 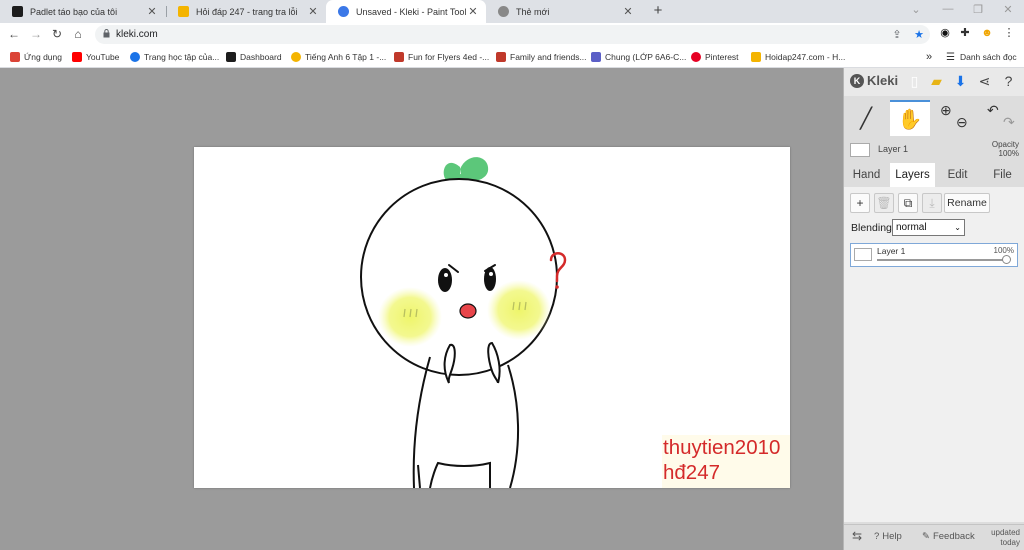 What do you see at coordinates (1006, 259) in the screenshot?
I see `layer-opacity-slider-handle` at bounding box center [1006, 259].